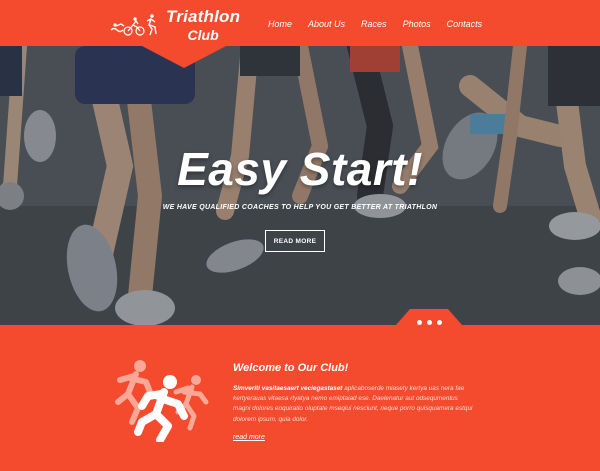 The image size is (600, 471). I want to click on nav-home: Home, so click(280, 24).